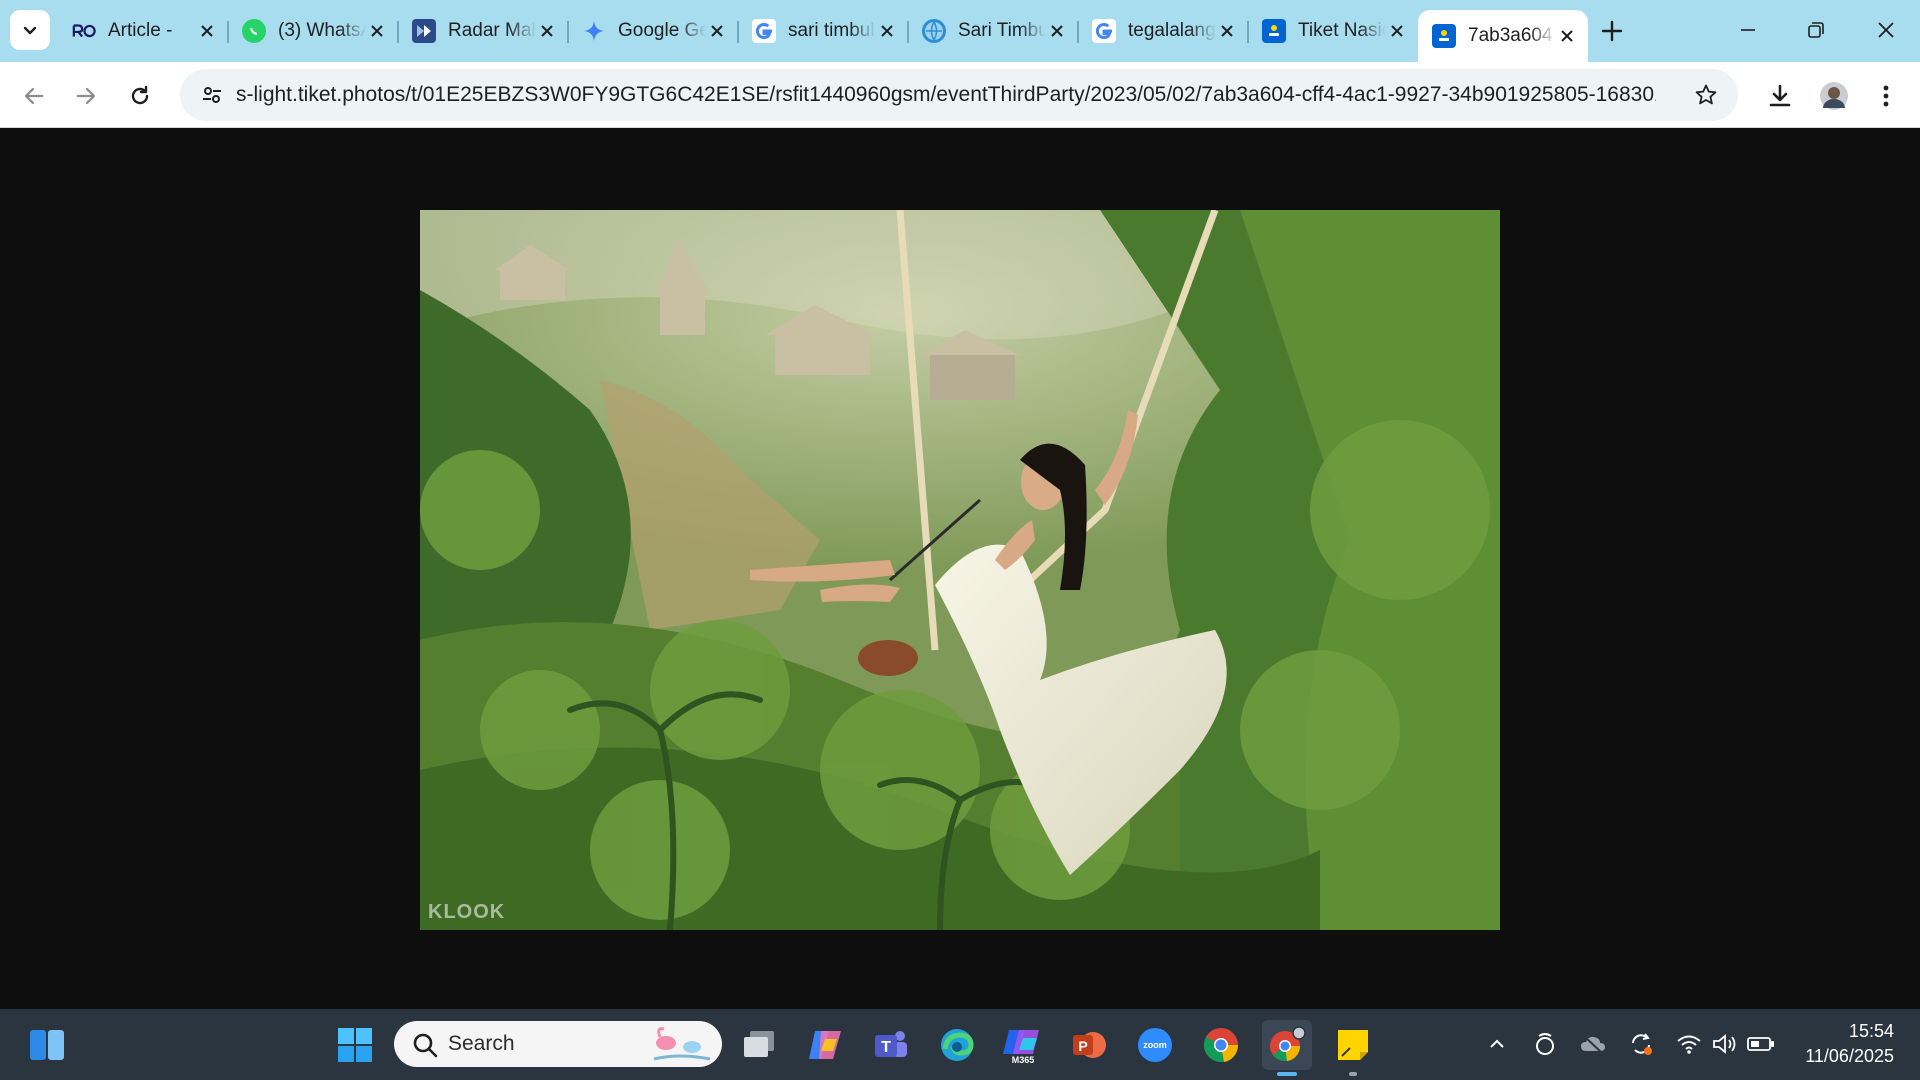 This screenshot has height=1080, width=1920. I want to click on menu-button, so click(1886, 96).